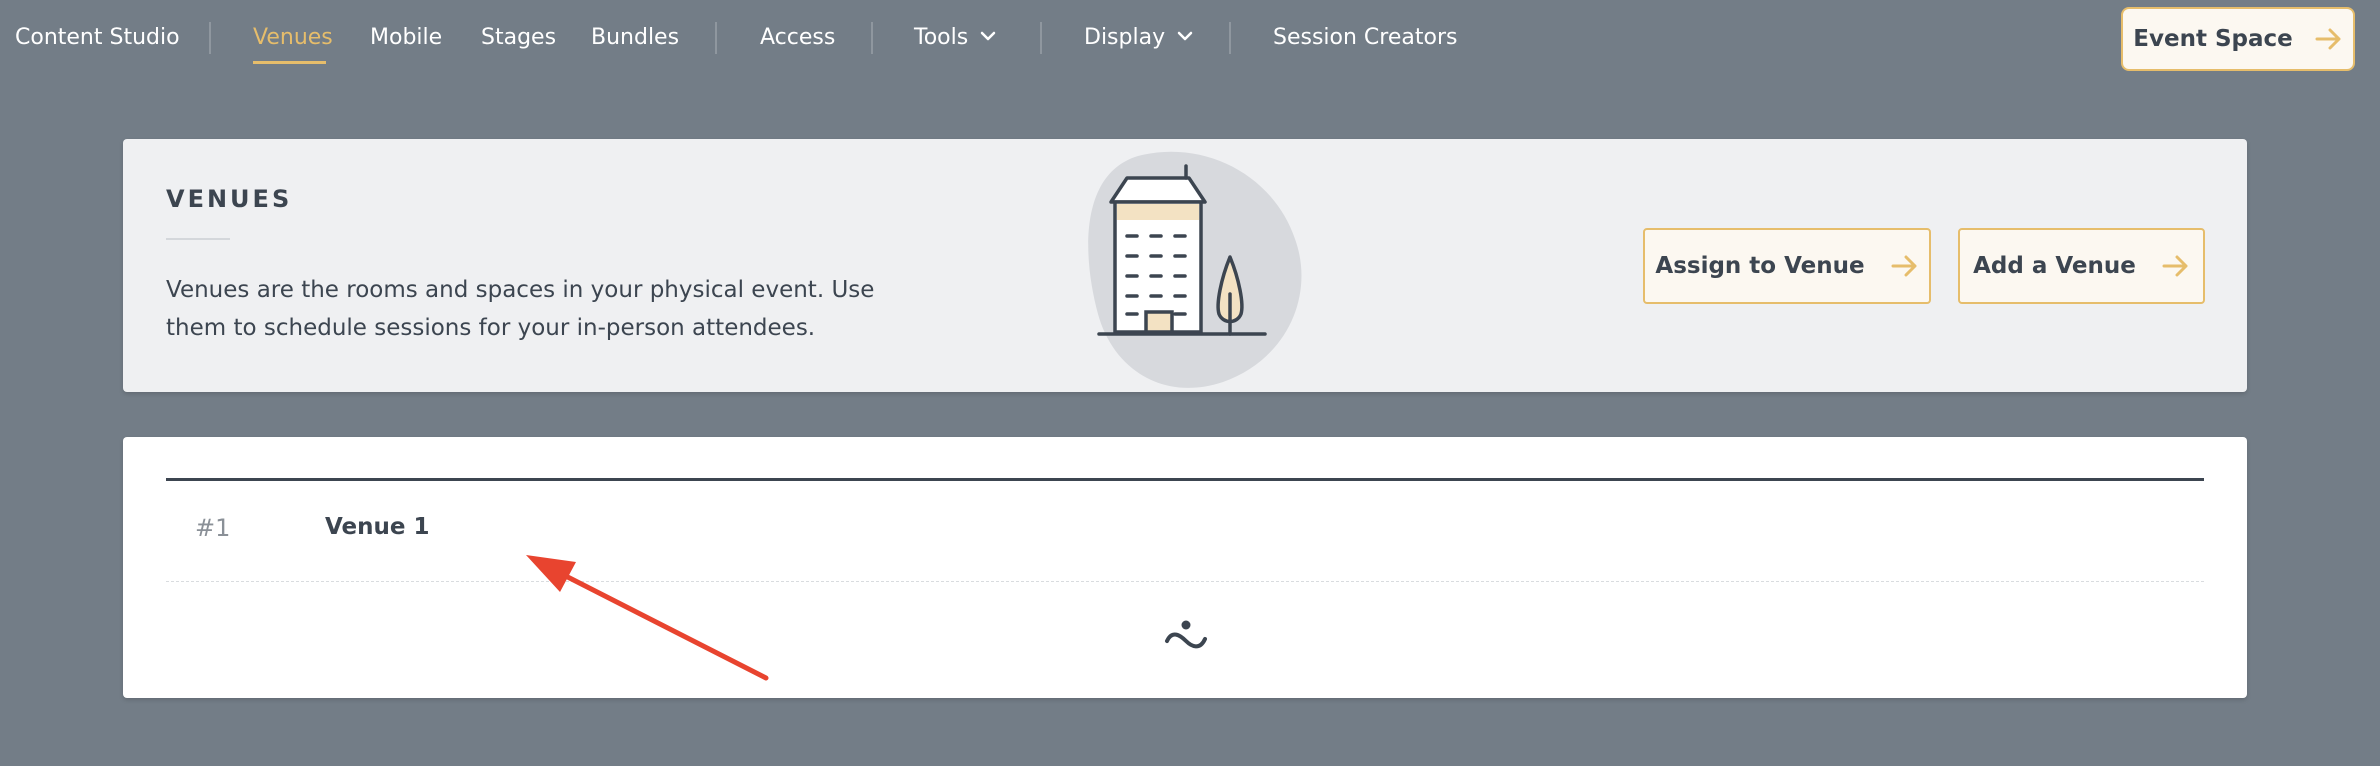 Image resolution: width=2380 pixels, height=766 pixels. I want to click on assign-to-venue-button: Assign to Venue, so click(1787, 266).